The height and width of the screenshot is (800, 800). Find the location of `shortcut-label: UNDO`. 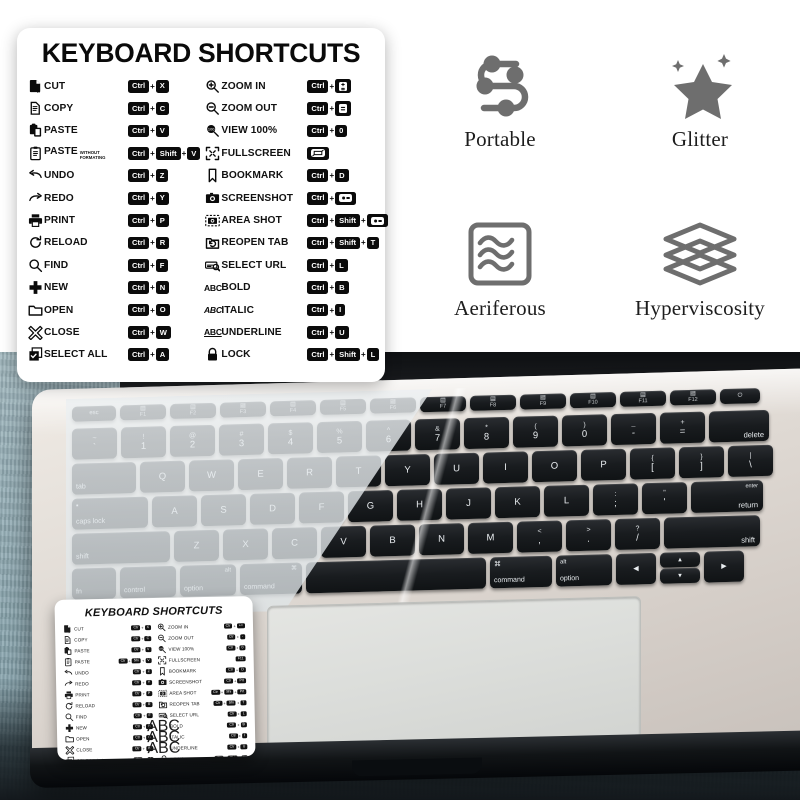

shortcut-label: UNDO is located at coordinates (59, 176).